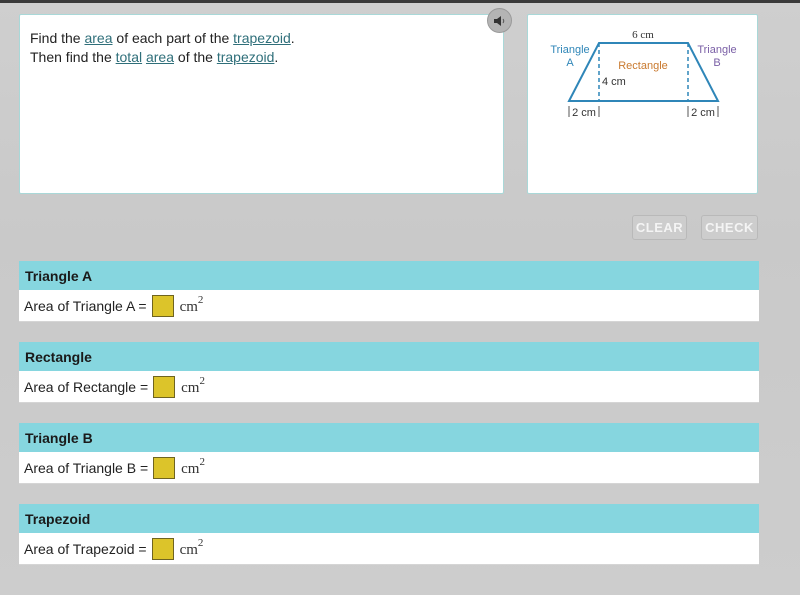 This screenshot has height=595, width=800. What do you see at coordinates (86, 467) in the screenshot?
I see `answer-label: Area of Triangle B =` at bounding box center [86, 467].